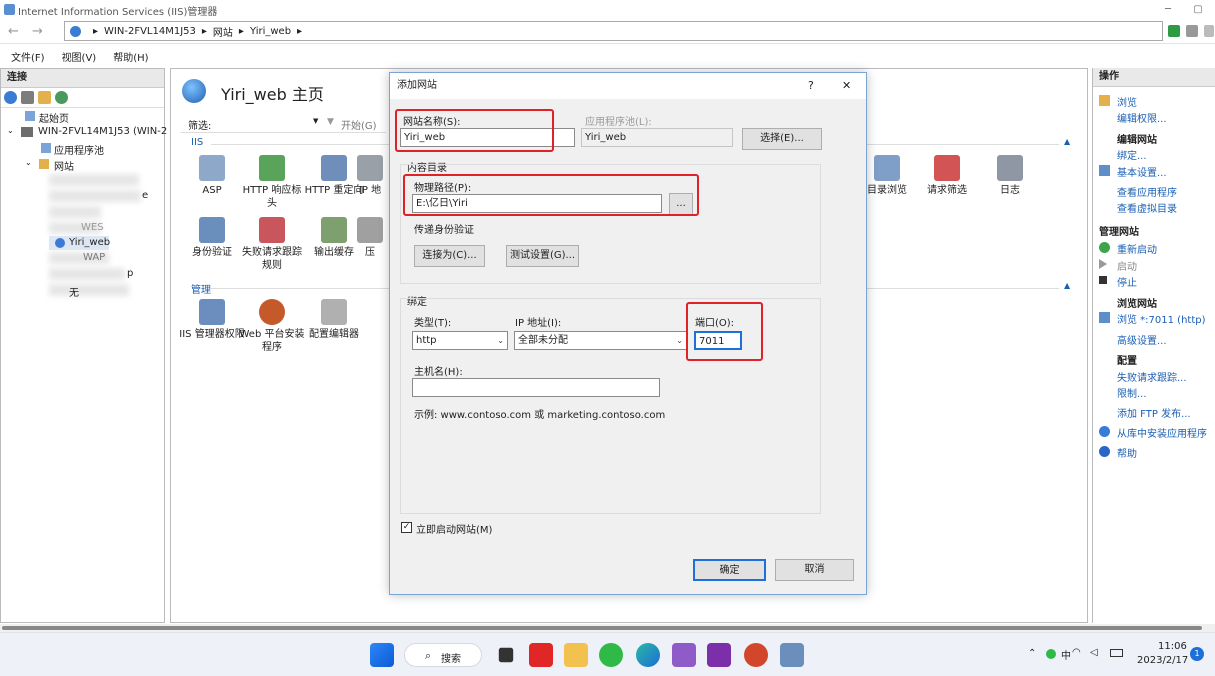  I want to click on feature-ip-restrict: IP 地, so click(370, 176).